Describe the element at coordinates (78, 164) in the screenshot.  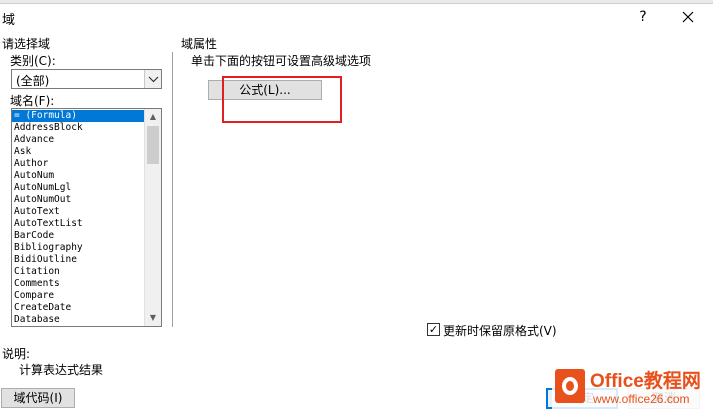
I see `field-list-item: Author` at that location.